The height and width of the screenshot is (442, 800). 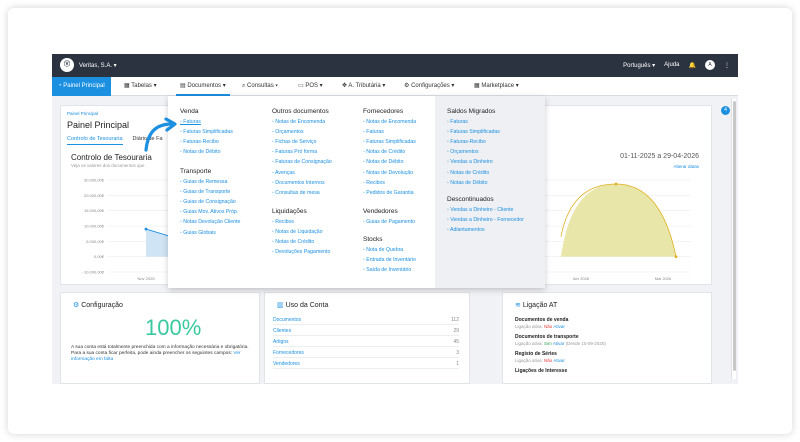 I want to click on menu-item-outros: ◦ Orçamentos, so click(x=288, y=132).